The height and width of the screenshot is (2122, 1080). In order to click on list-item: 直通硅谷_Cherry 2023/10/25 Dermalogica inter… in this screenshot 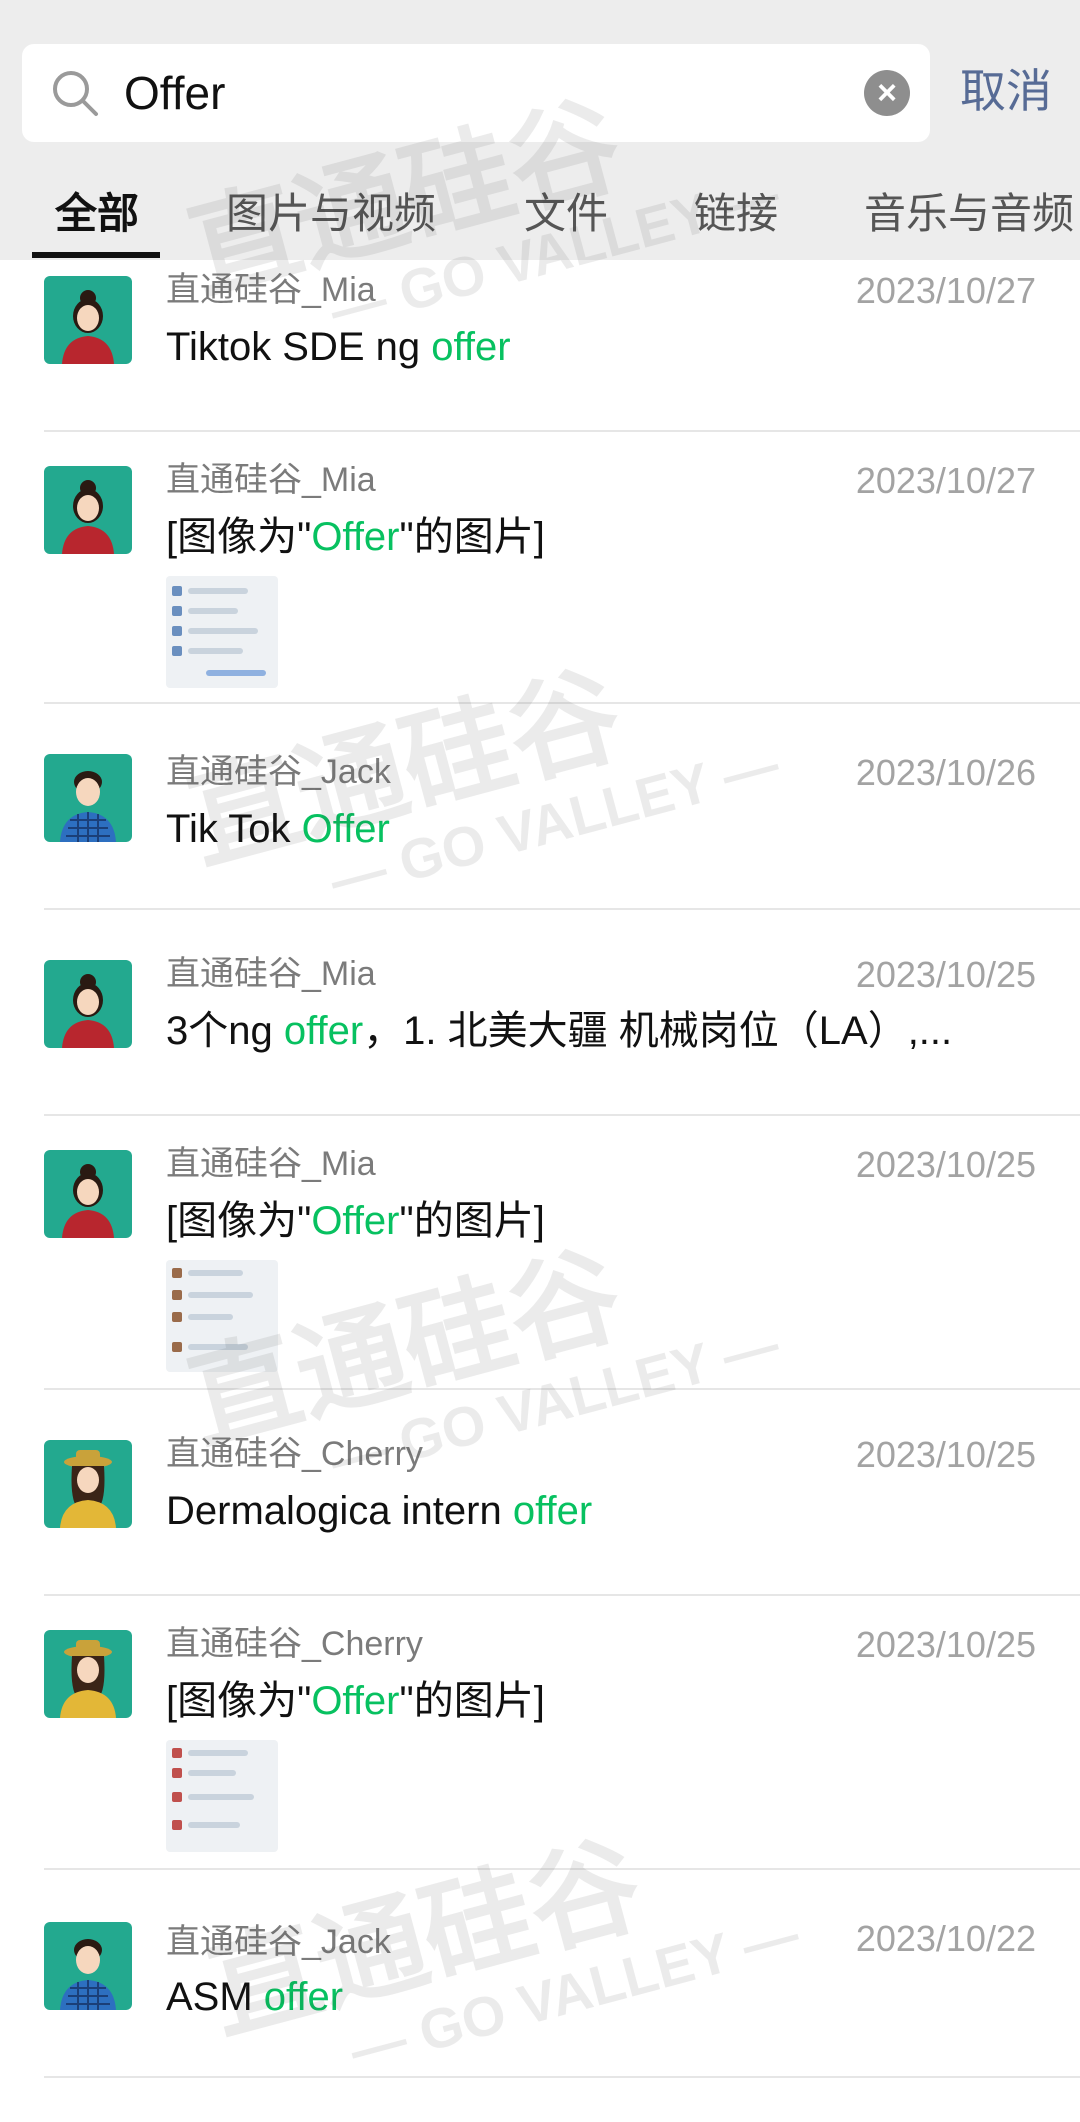, I will do `click(562, 1493)`.